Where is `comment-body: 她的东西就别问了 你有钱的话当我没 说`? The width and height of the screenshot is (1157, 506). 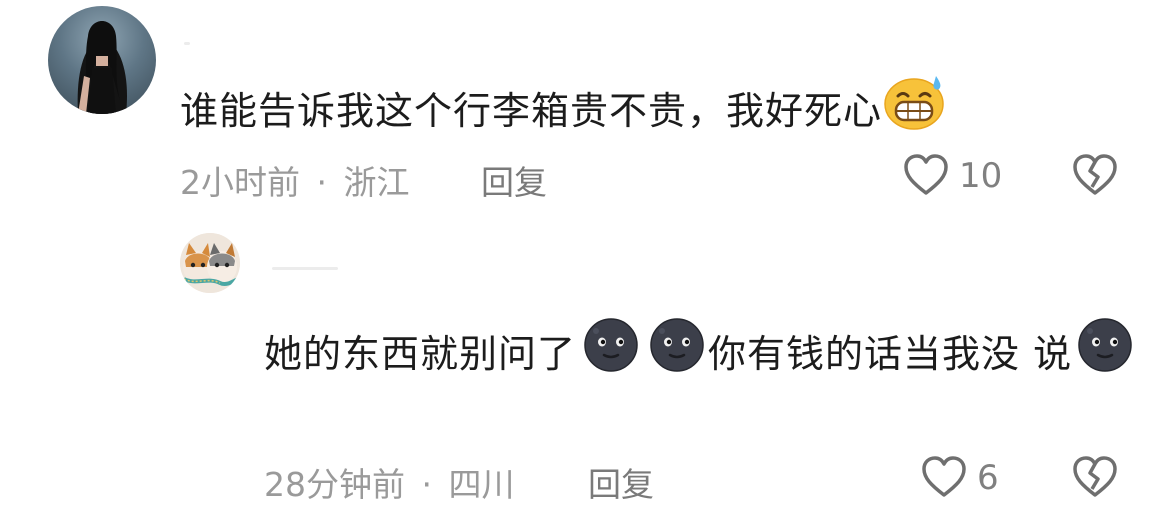
comment-body: 她的东西就别问了 你有钱的话当我没 说 is located at coordinates (699, 347).